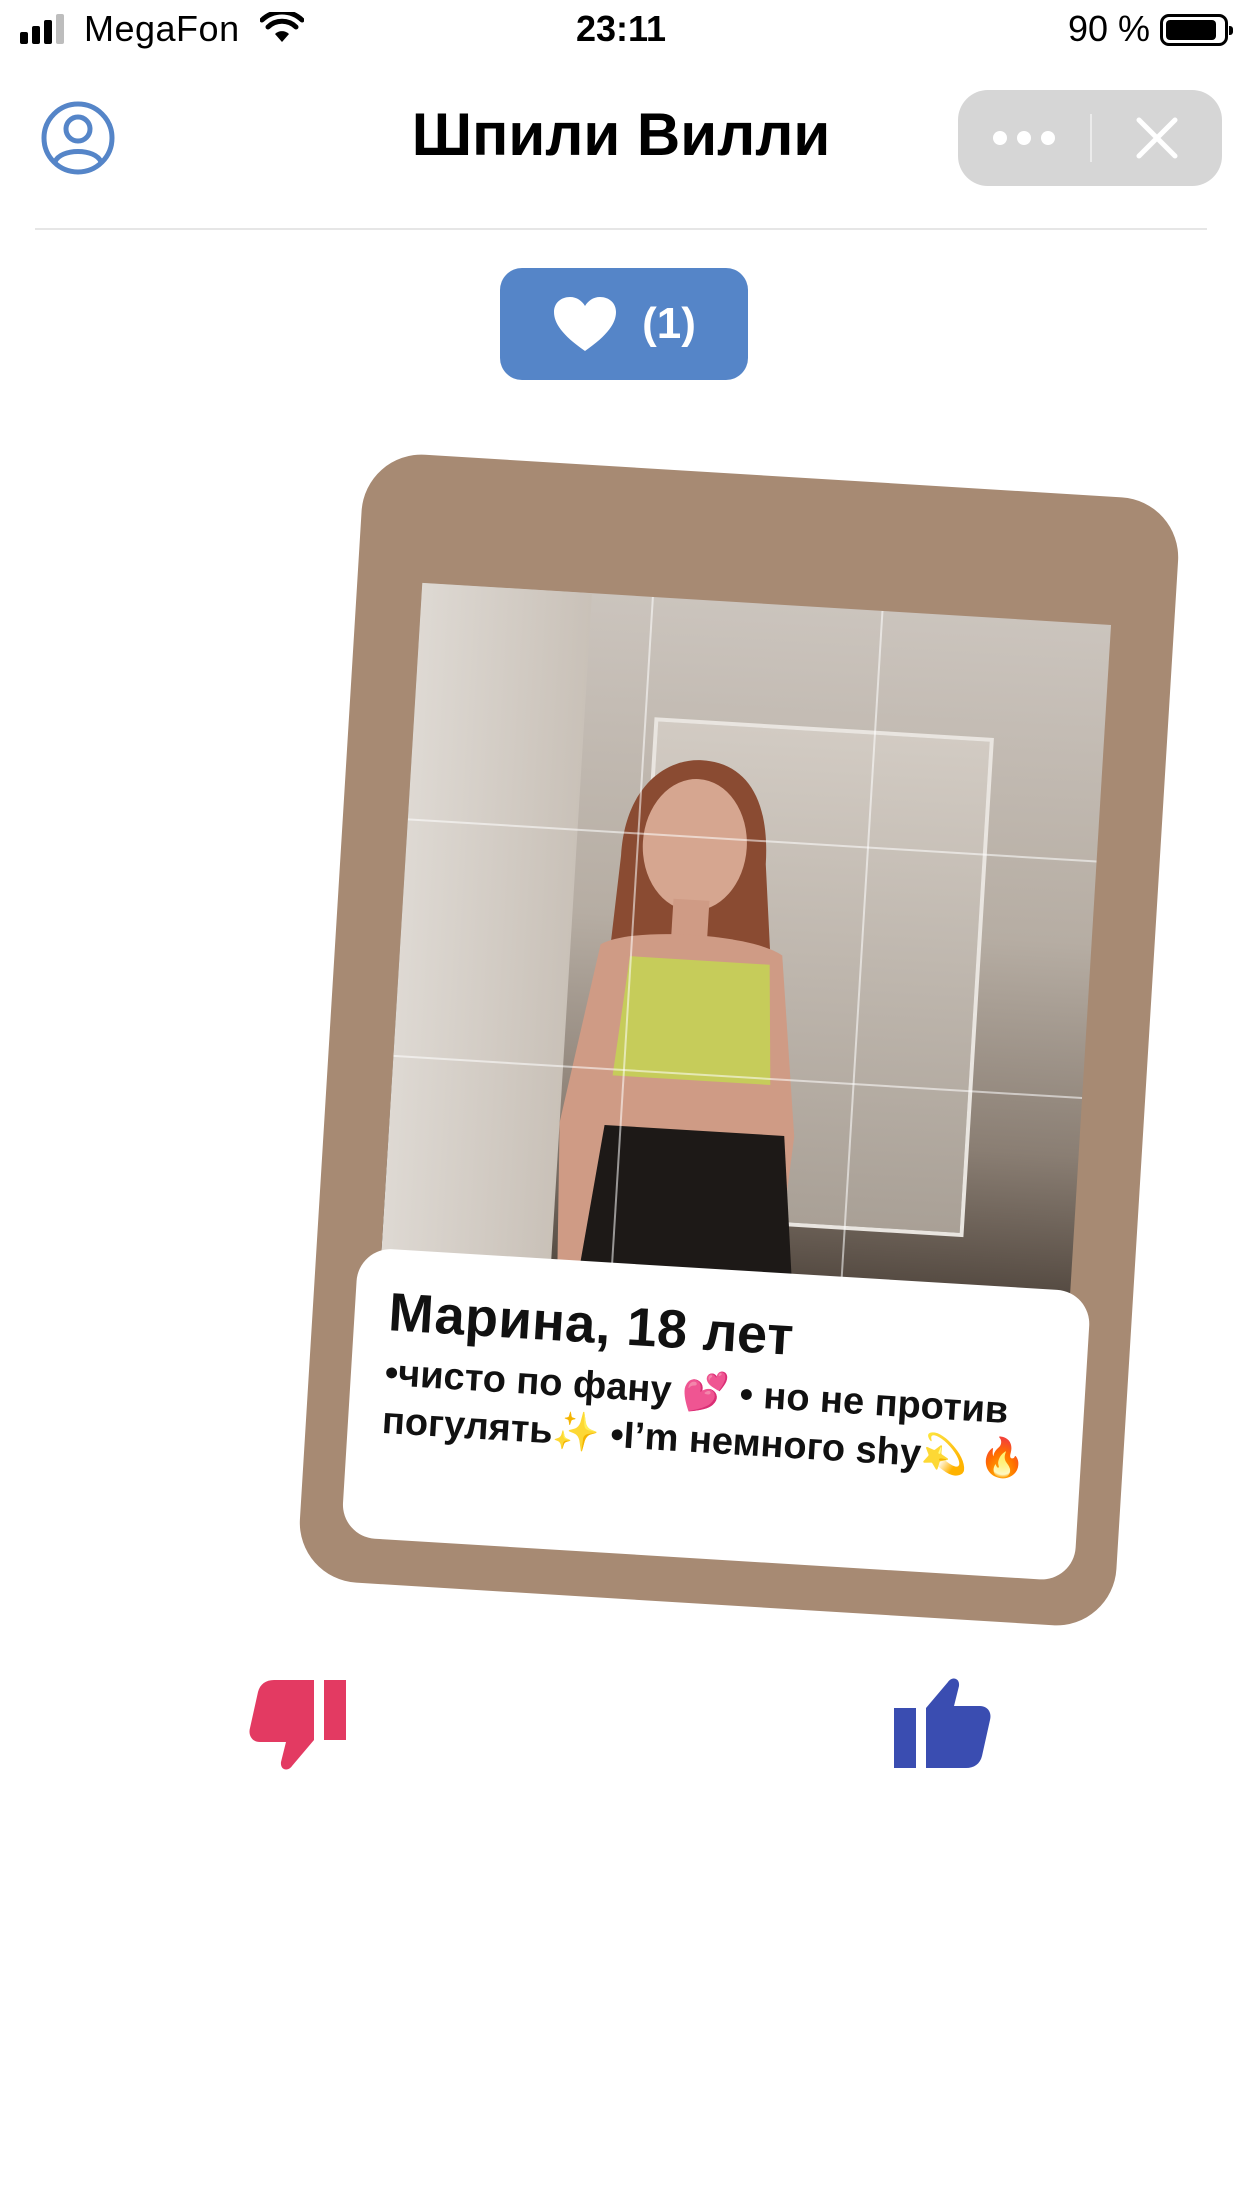 The height and width of the screenshot is (2208, 1242). I want to click on status-bar: MegaFon 23:11 90 %, so click(621, 31).